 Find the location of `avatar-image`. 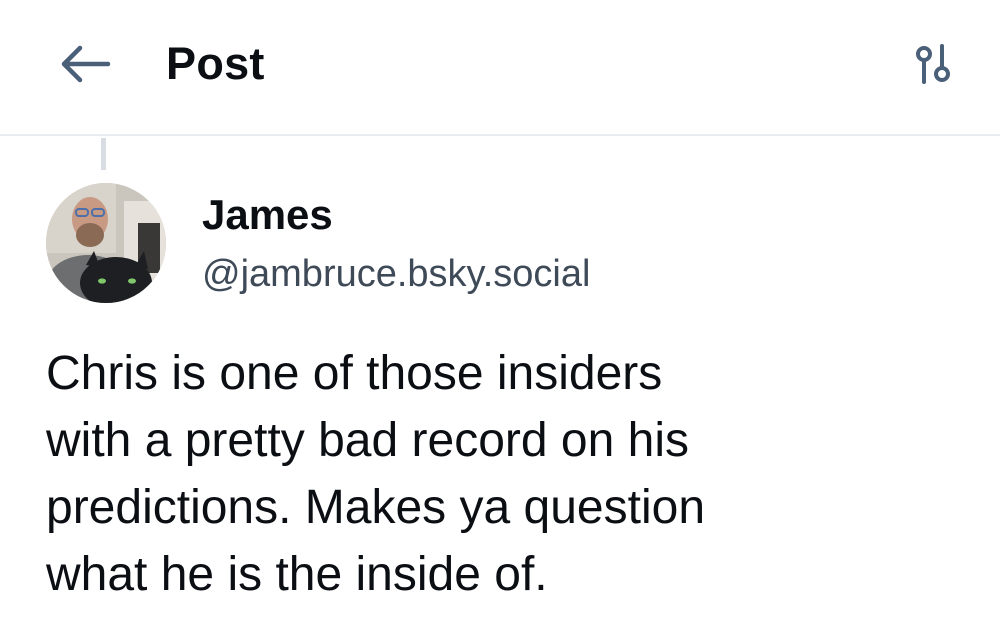

avatar-image is located at coordinates (106, 243).